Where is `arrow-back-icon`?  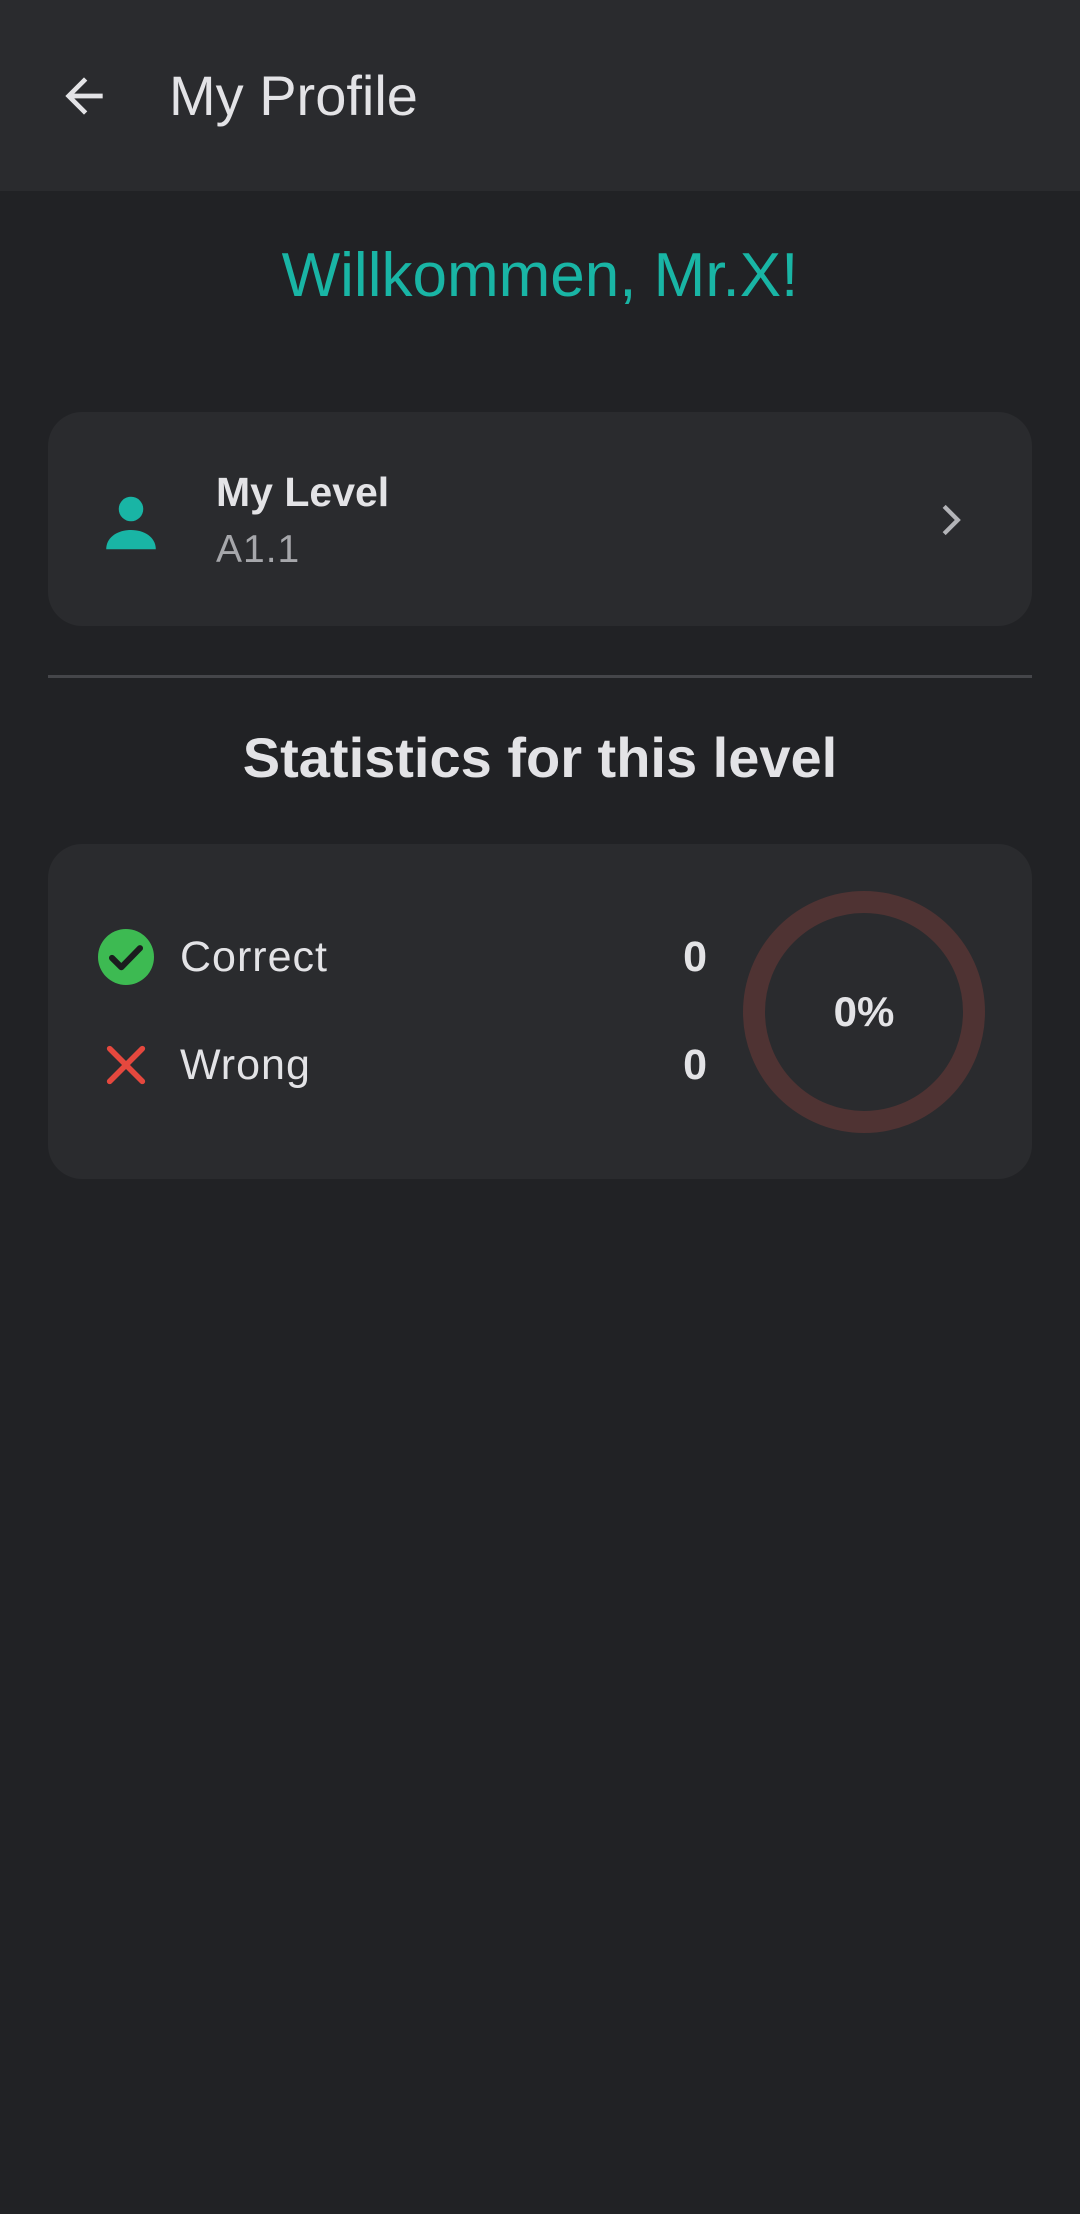
arrow-back-icon is located at coordinates (84, 96).